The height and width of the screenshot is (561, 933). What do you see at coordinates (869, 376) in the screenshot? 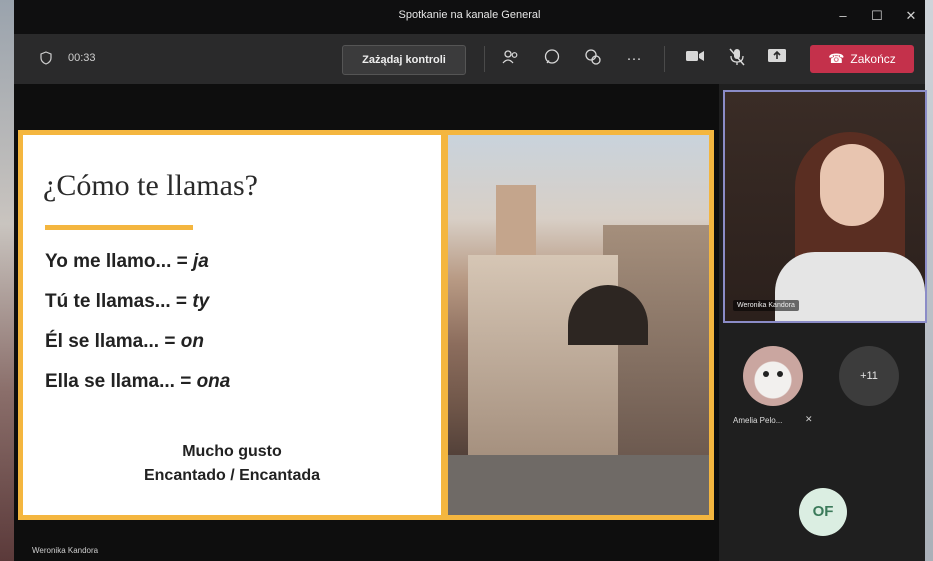
I see `more-participants-button: +11` at bounding box center [869, 376].